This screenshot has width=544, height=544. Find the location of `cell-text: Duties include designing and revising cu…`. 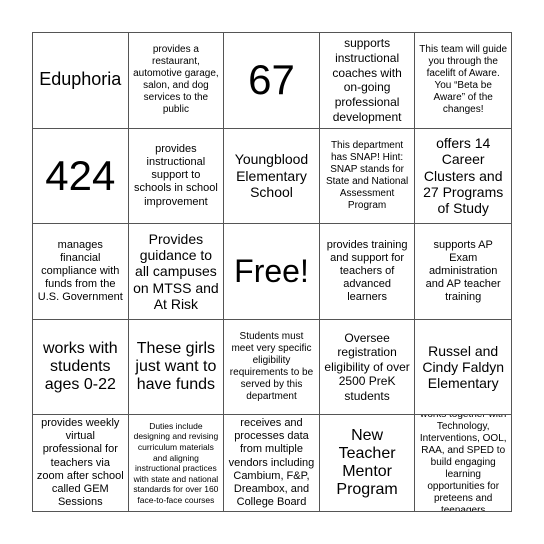

cell-text: Duties include designing and revising cu… is located at coordinates (176, 463).